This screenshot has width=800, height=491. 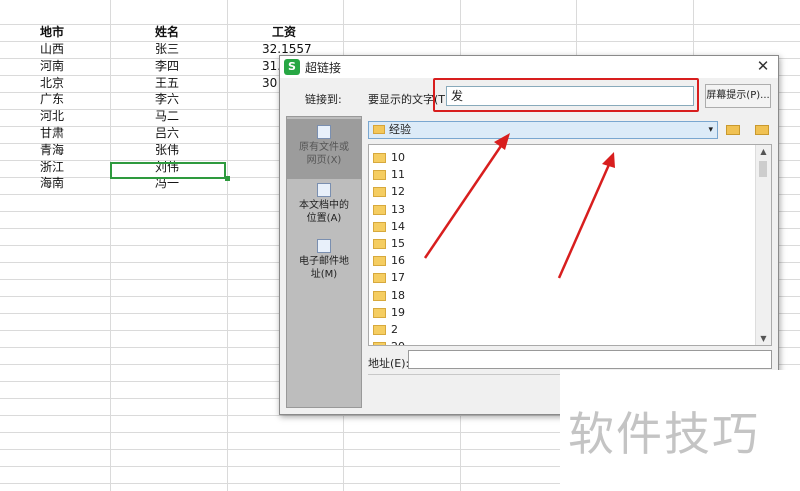 What do you see at coordinates (52, 116) in the screenshot?
I see `cell-city: 河北` at bounding box center [52, 116].